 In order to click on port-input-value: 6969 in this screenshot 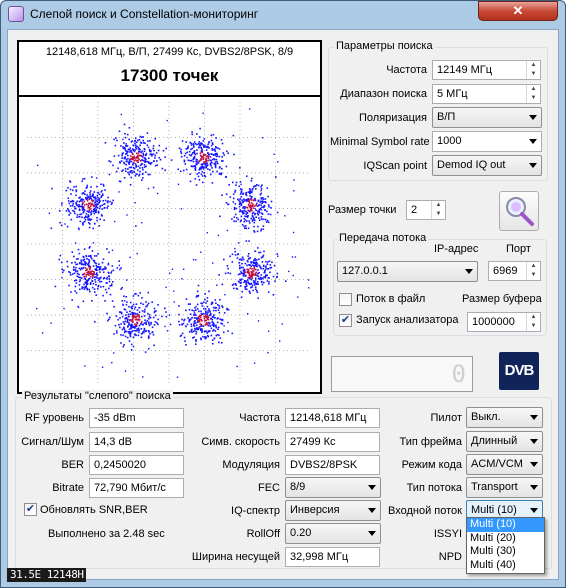, I will do `click(505, 271)`.